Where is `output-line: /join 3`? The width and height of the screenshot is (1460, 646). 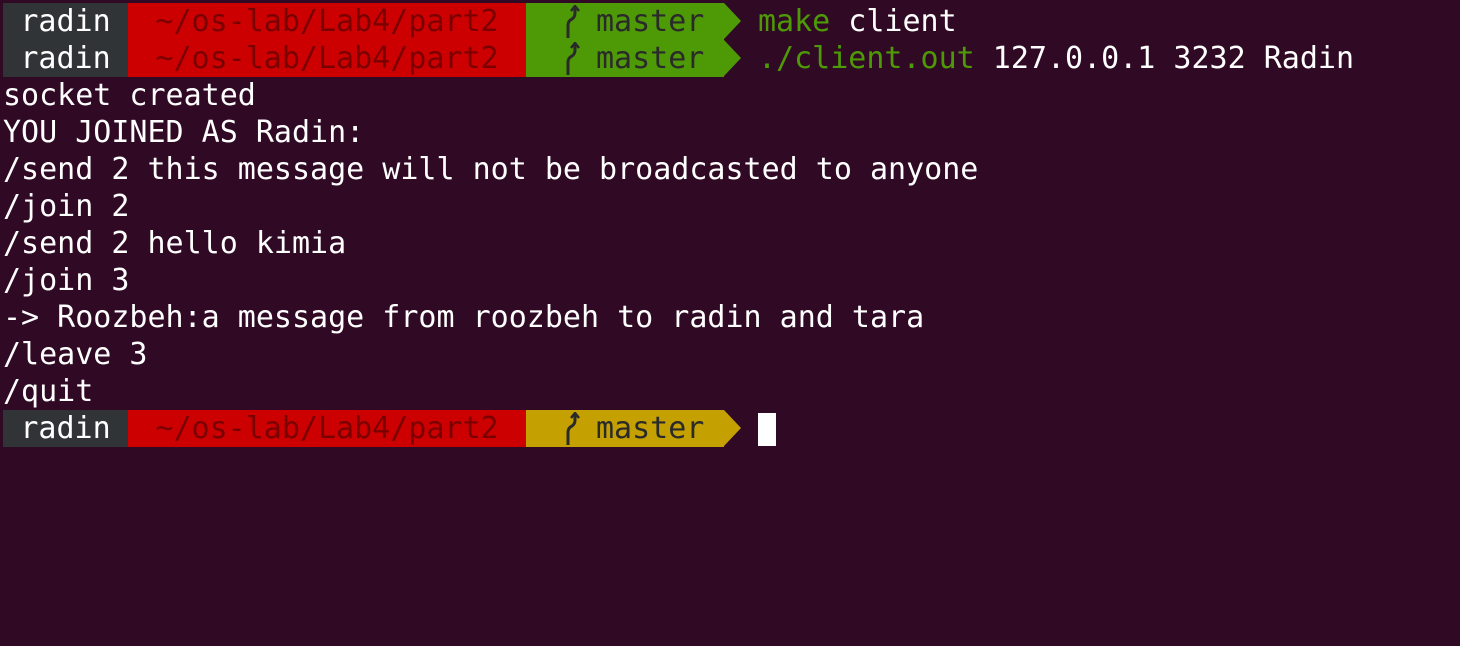
output-line: /join 3 is located at coordinates (66, 280).